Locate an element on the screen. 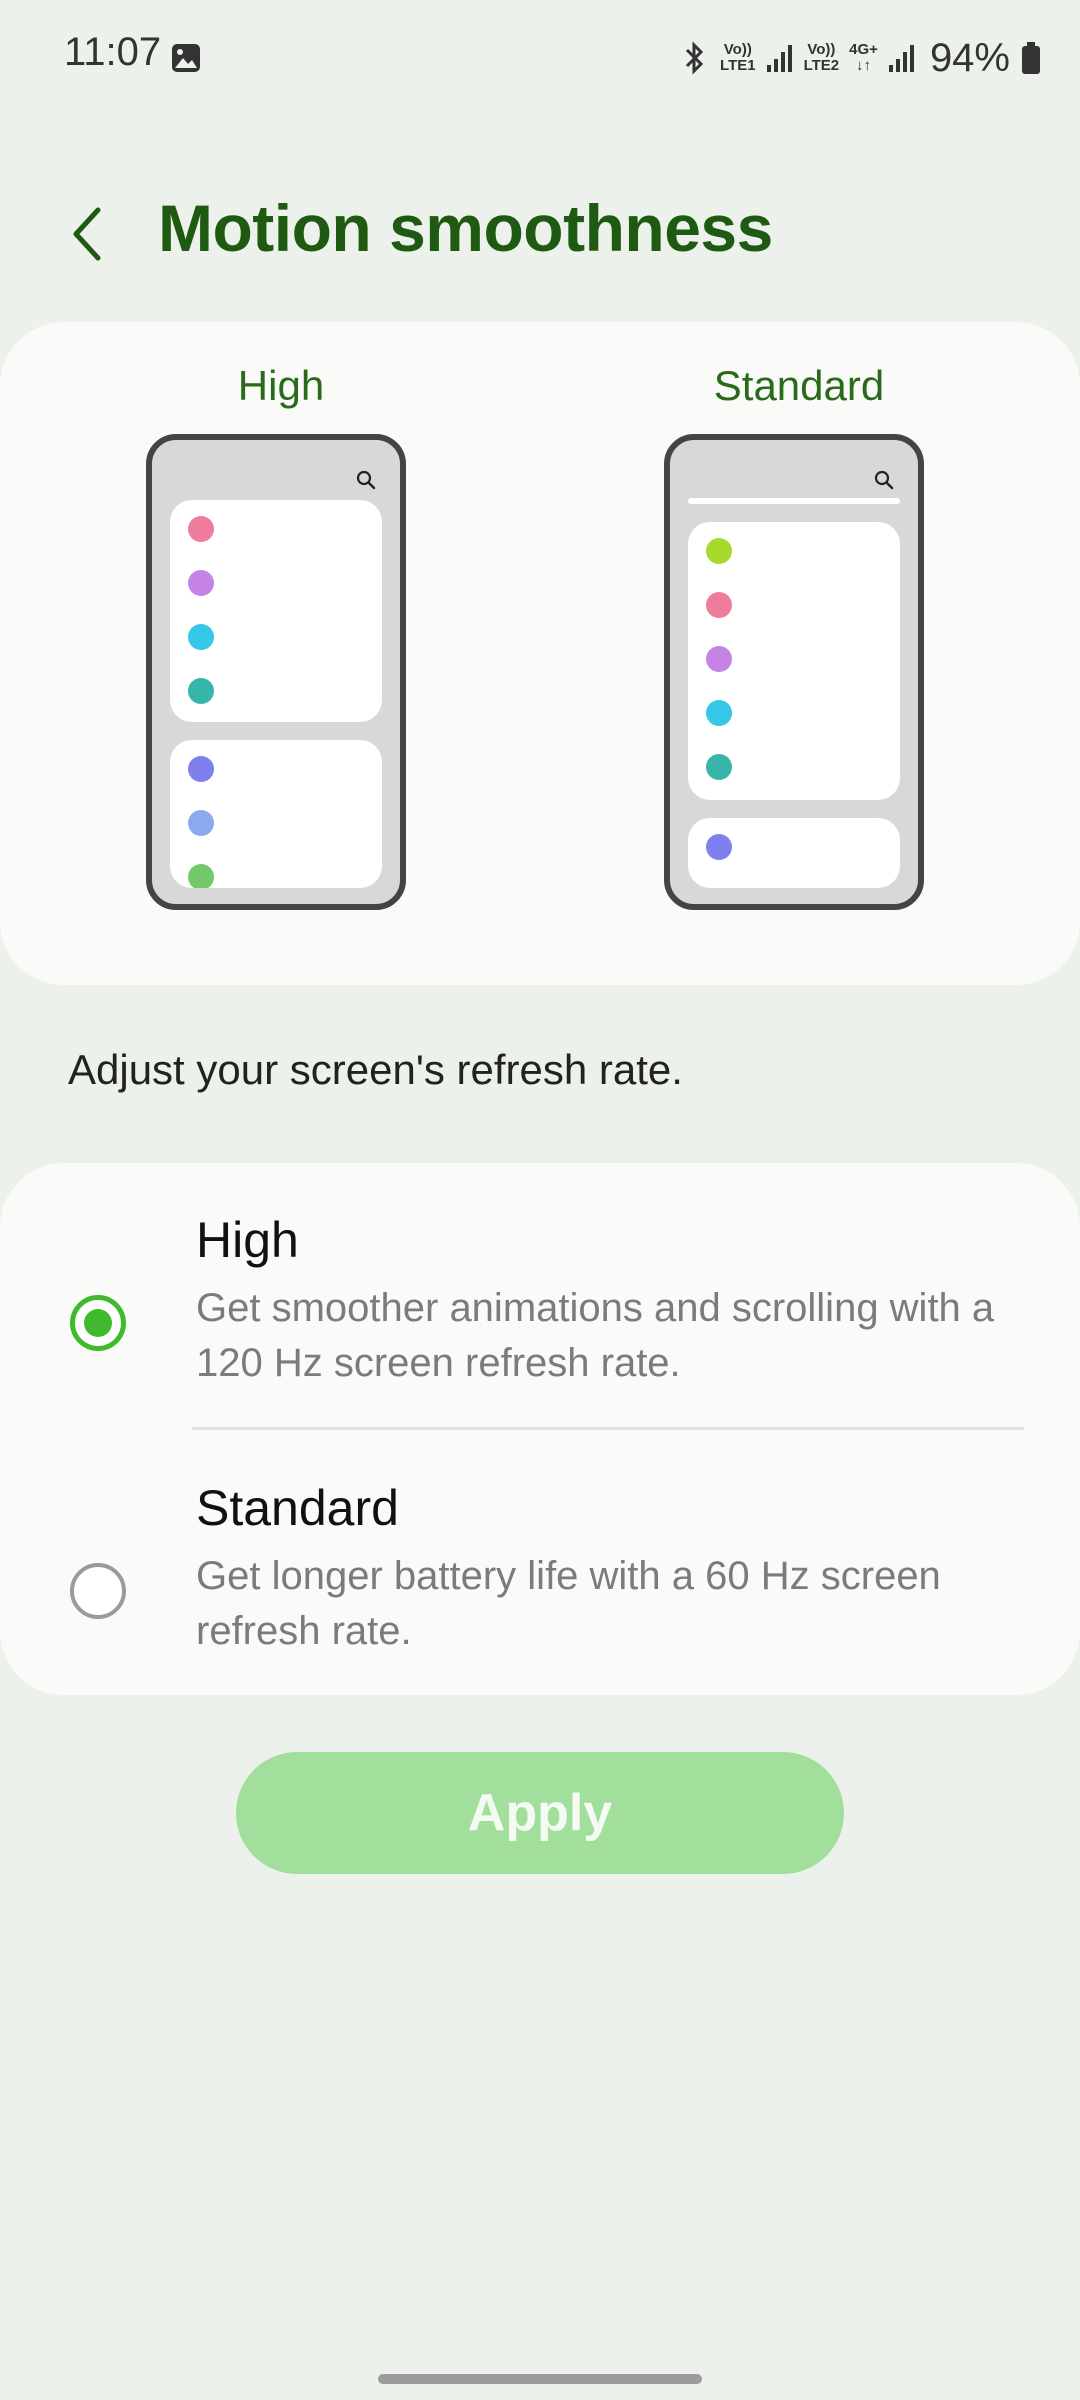  radio-standard is located at coordinates (98, 1591).